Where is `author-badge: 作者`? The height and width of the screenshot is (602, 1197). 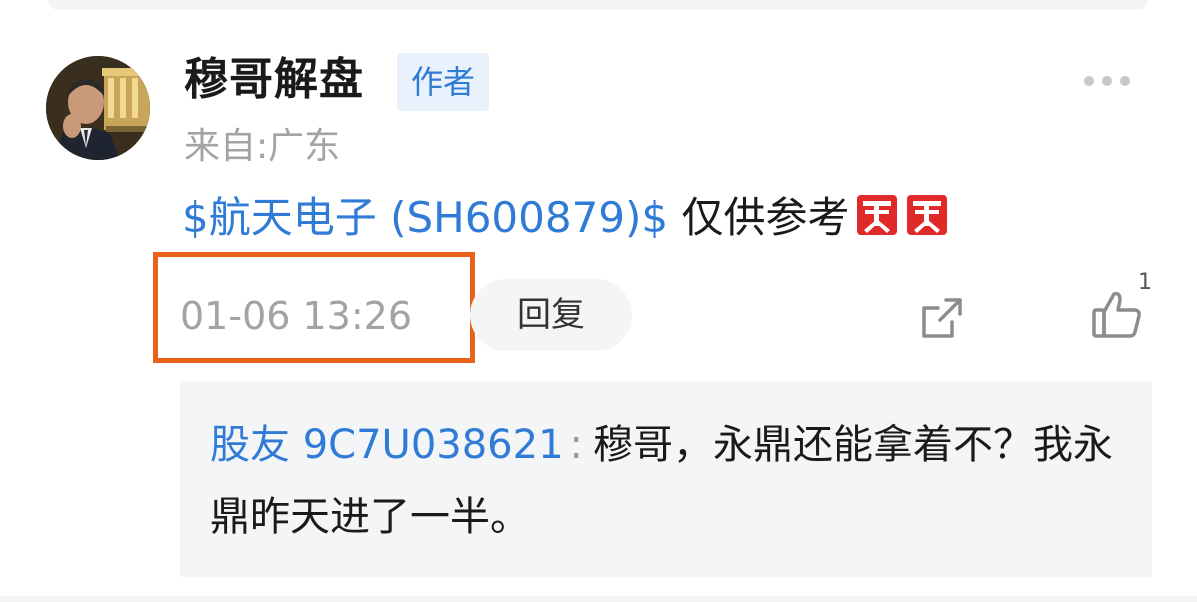 author-badge: 作者 is located at coordinates (443, 82).